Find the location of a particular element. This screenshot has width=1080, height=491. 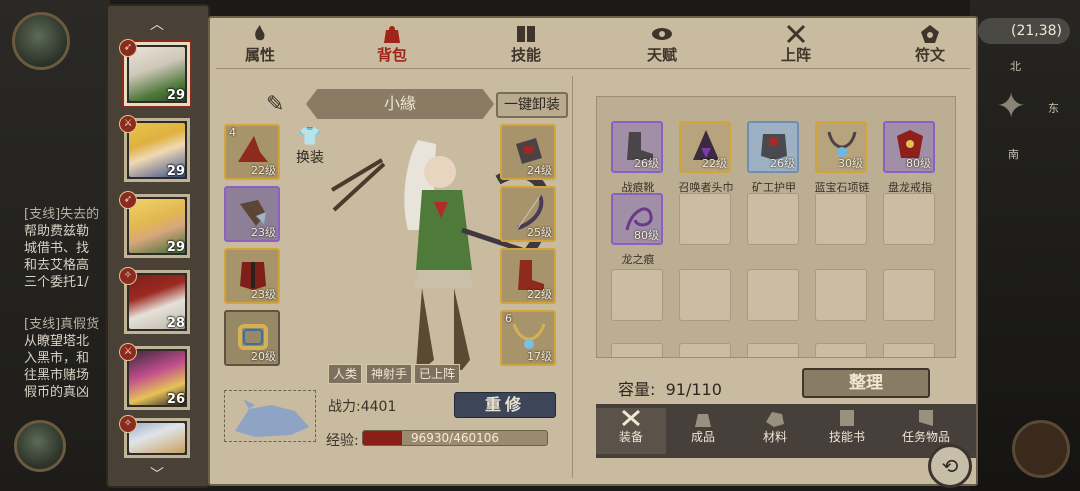

combat-power: 战力:4401 is located at coordinates (362, 407).